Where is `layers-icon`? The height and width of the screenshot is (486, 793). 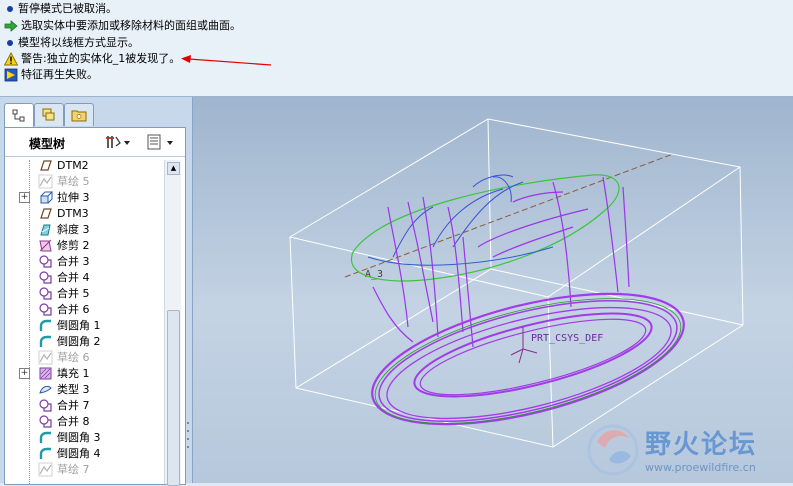
layers-icon is located at coordinates (48, 114).